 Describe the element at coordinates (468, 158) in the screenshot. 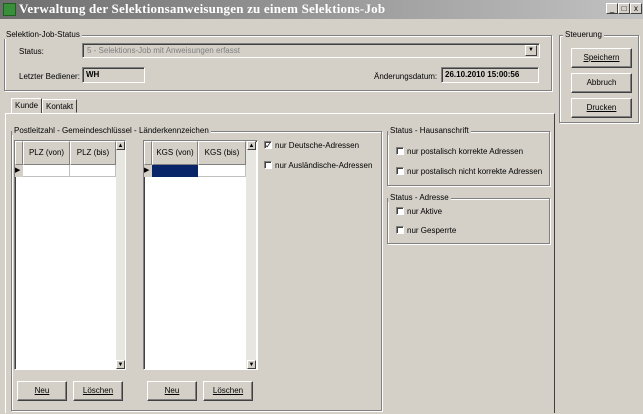

I see `hausanschrift-group` at that location.